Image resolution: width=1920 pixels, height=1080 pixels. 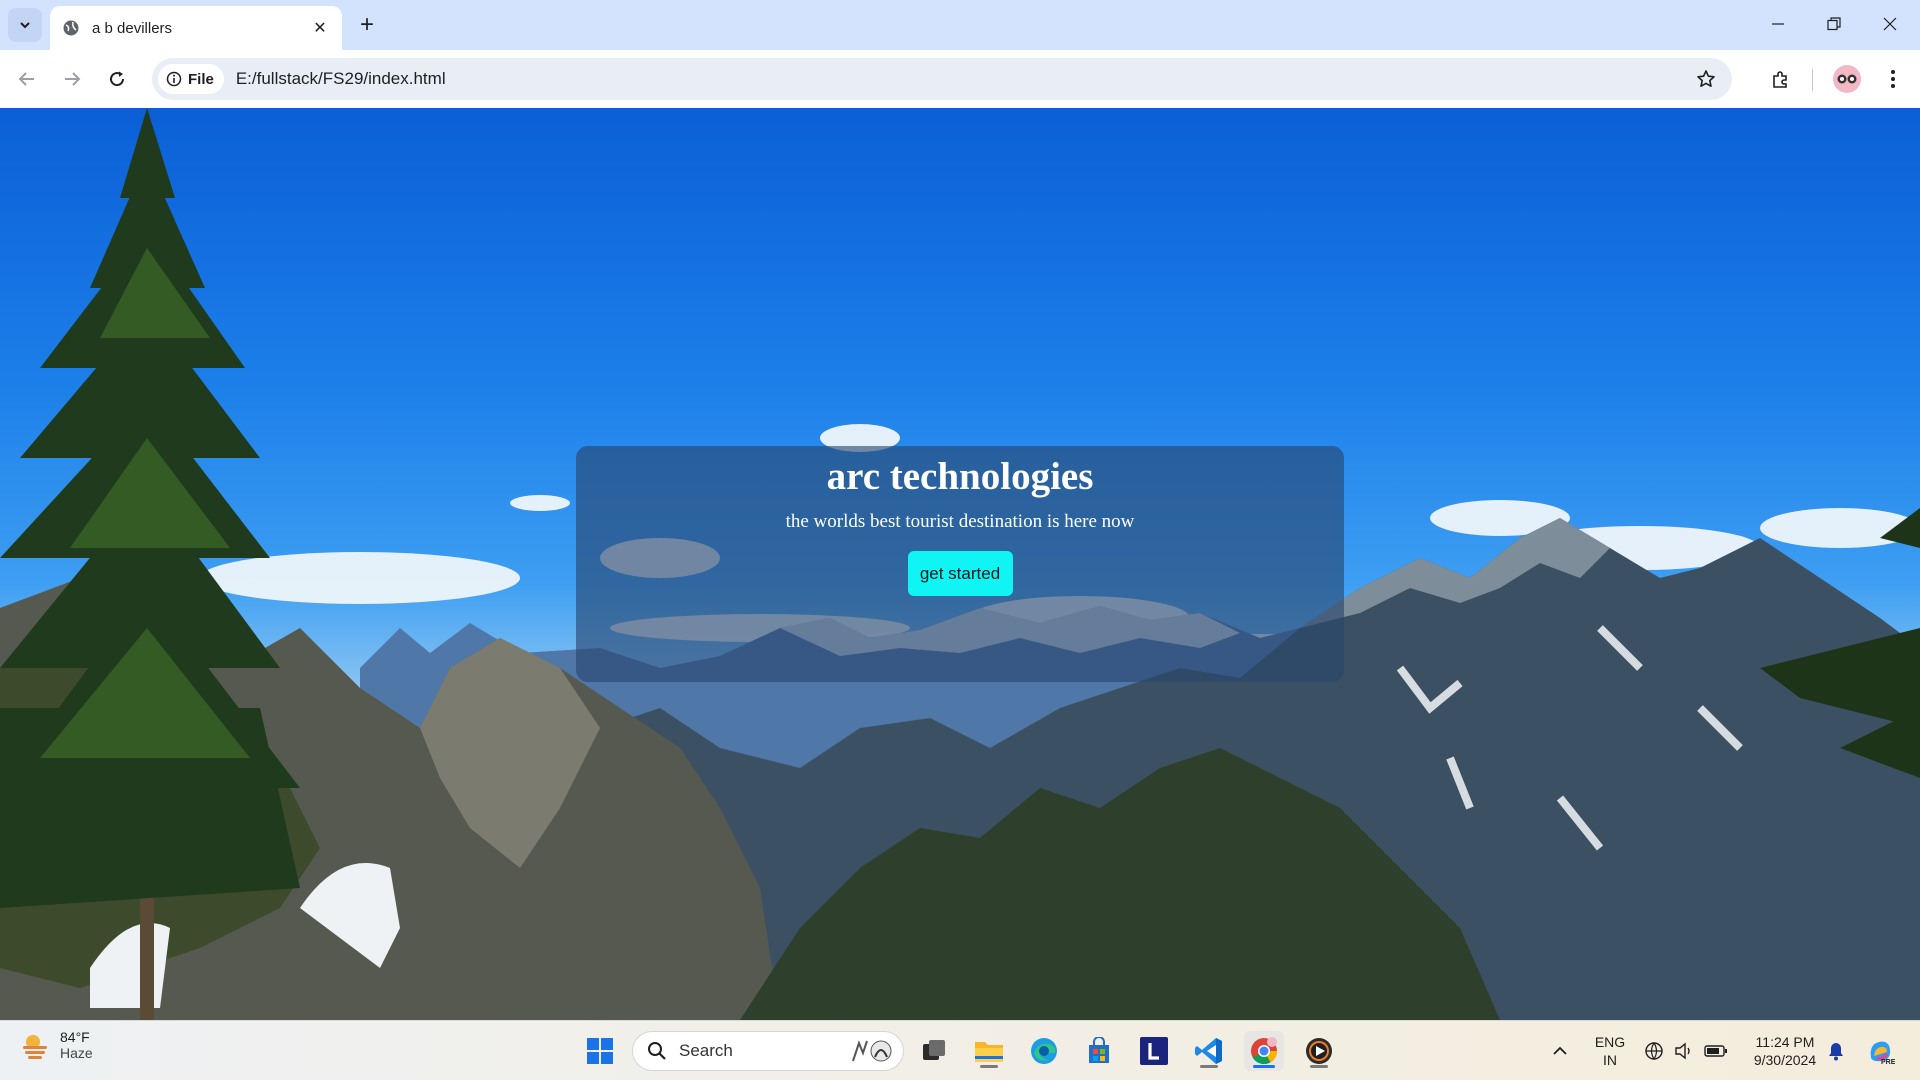 What do you see at coordinates (196, 28) in the screenshot?
I see `active-tab: a b devillers ✕` at bounding box center [196, 28].